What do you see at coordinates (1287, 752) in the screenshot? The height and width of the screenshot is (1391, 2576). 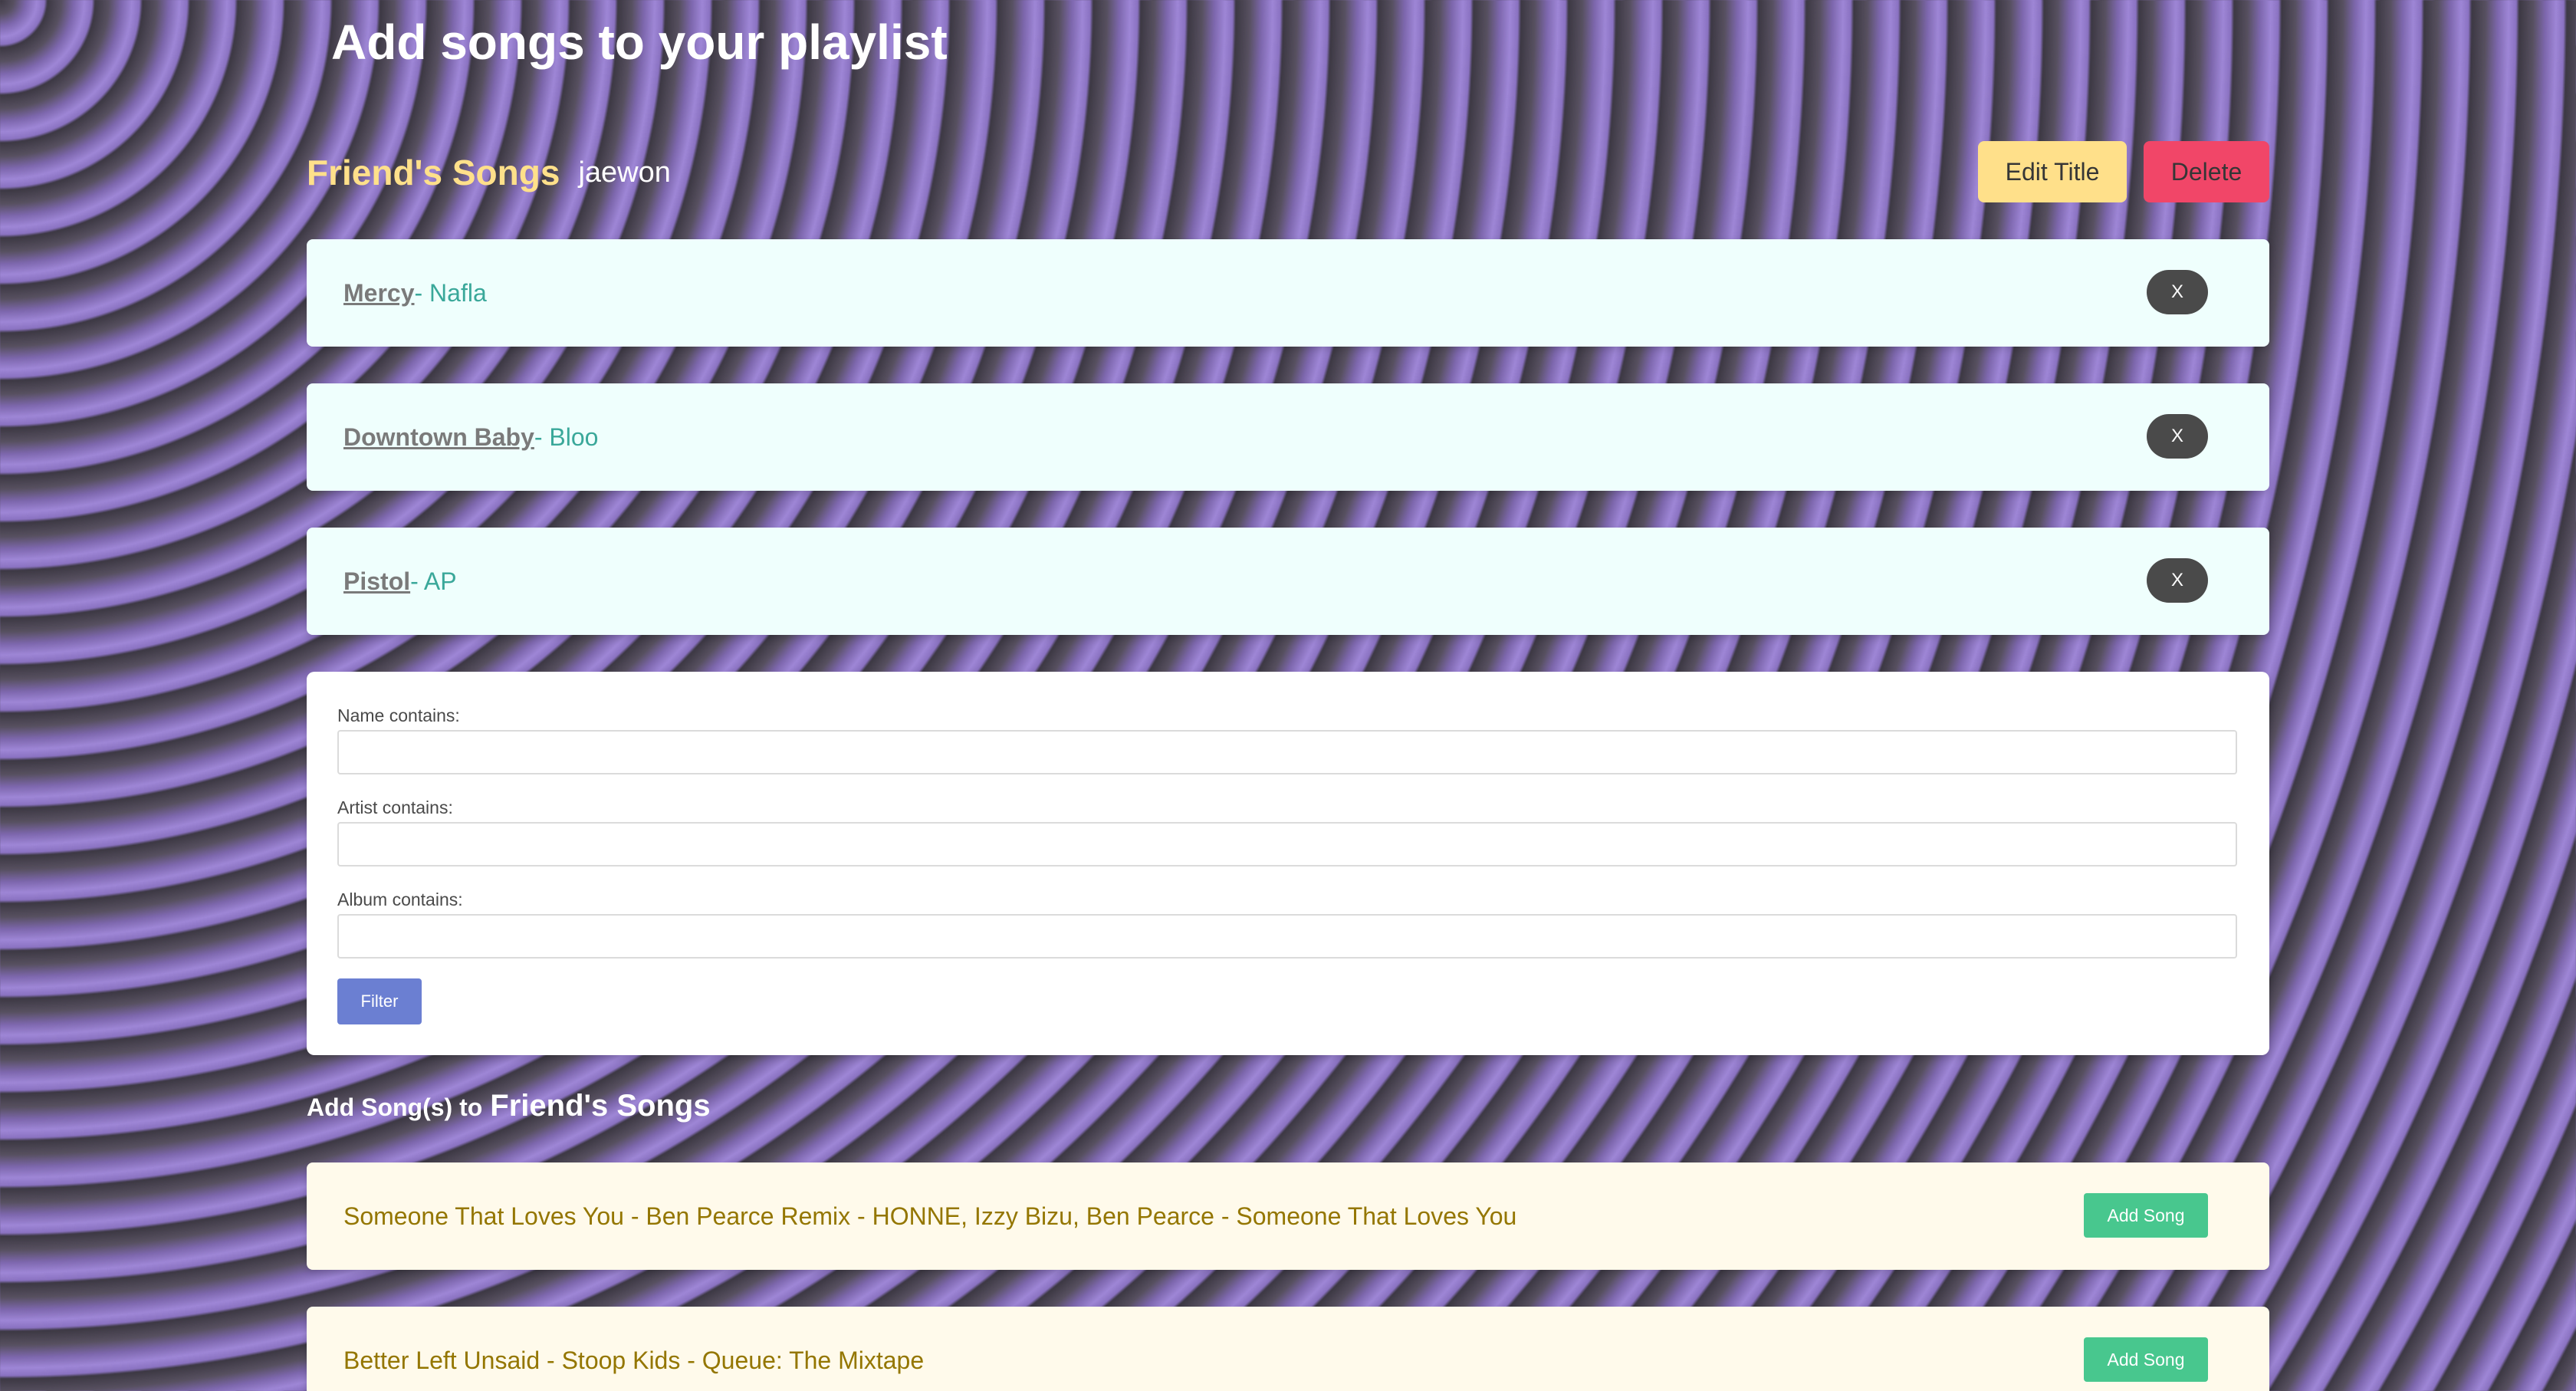 I see `name-filter-input` at bounding box center [1287, 752].